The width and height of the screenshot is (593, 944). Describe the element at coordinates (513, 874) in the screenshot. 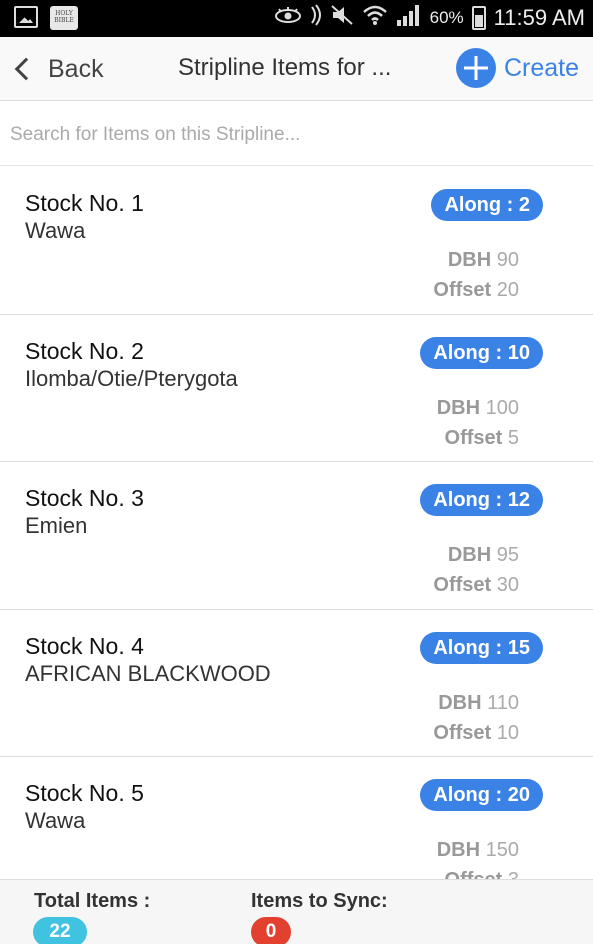

I see `offset-value: 3` at that location.